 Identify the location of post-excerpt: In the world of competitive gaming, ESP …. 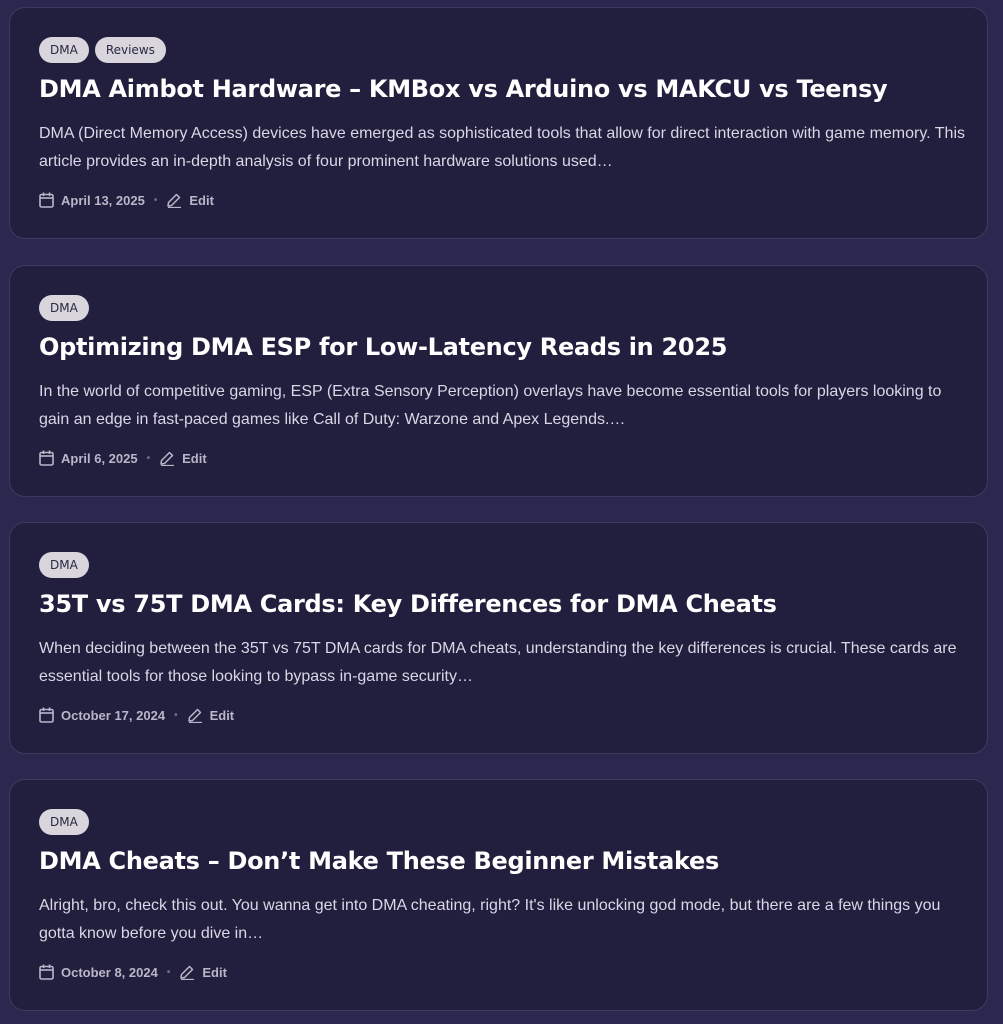
(490, 405).